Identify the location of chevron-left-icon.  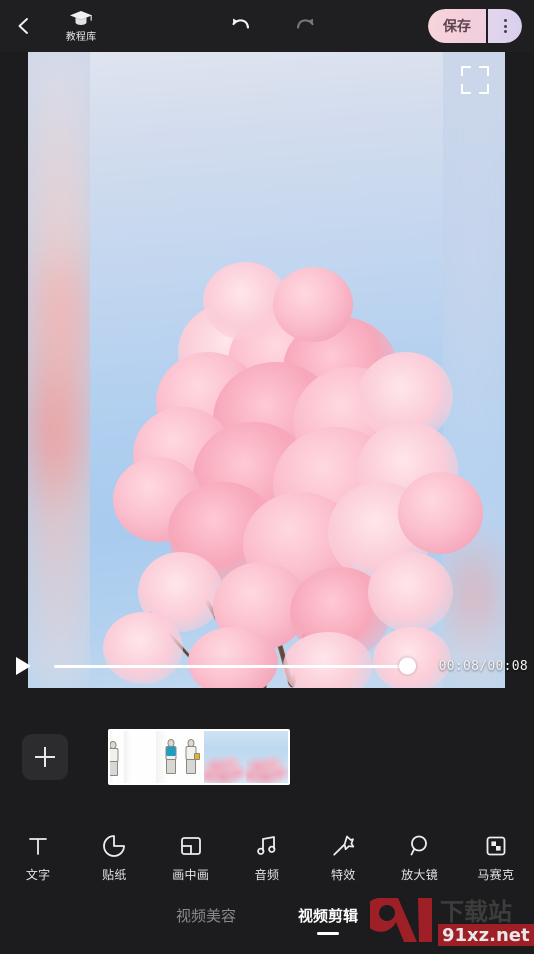
(23, 26).